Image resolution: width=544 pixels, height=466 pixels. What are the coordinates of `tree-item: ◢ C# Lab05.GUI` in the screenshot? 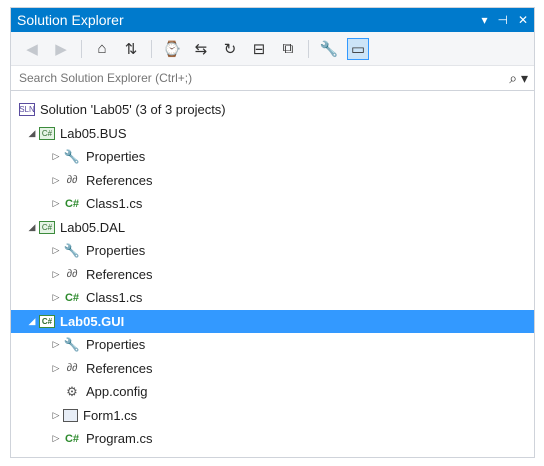 It's located at (272, 321).